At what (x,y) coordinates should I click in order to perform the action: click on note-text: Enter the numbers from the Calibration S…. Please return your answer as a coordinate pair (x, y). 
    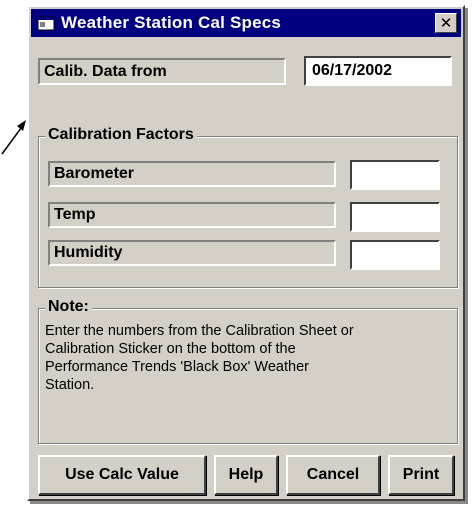
    Looking at the image, I should click on (235, 358).